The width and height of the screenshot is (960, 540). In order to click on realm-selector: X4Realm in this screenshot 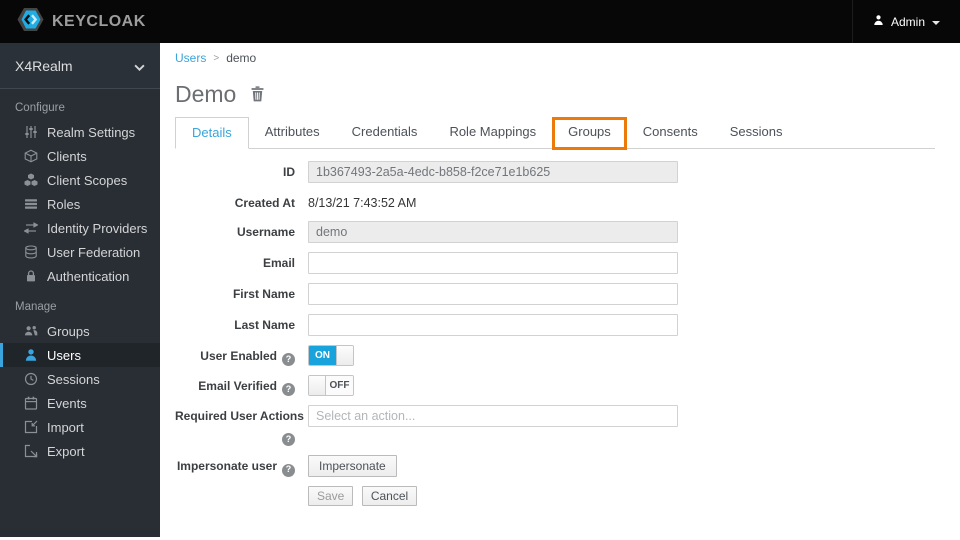, I will do `click(80, 66)`.